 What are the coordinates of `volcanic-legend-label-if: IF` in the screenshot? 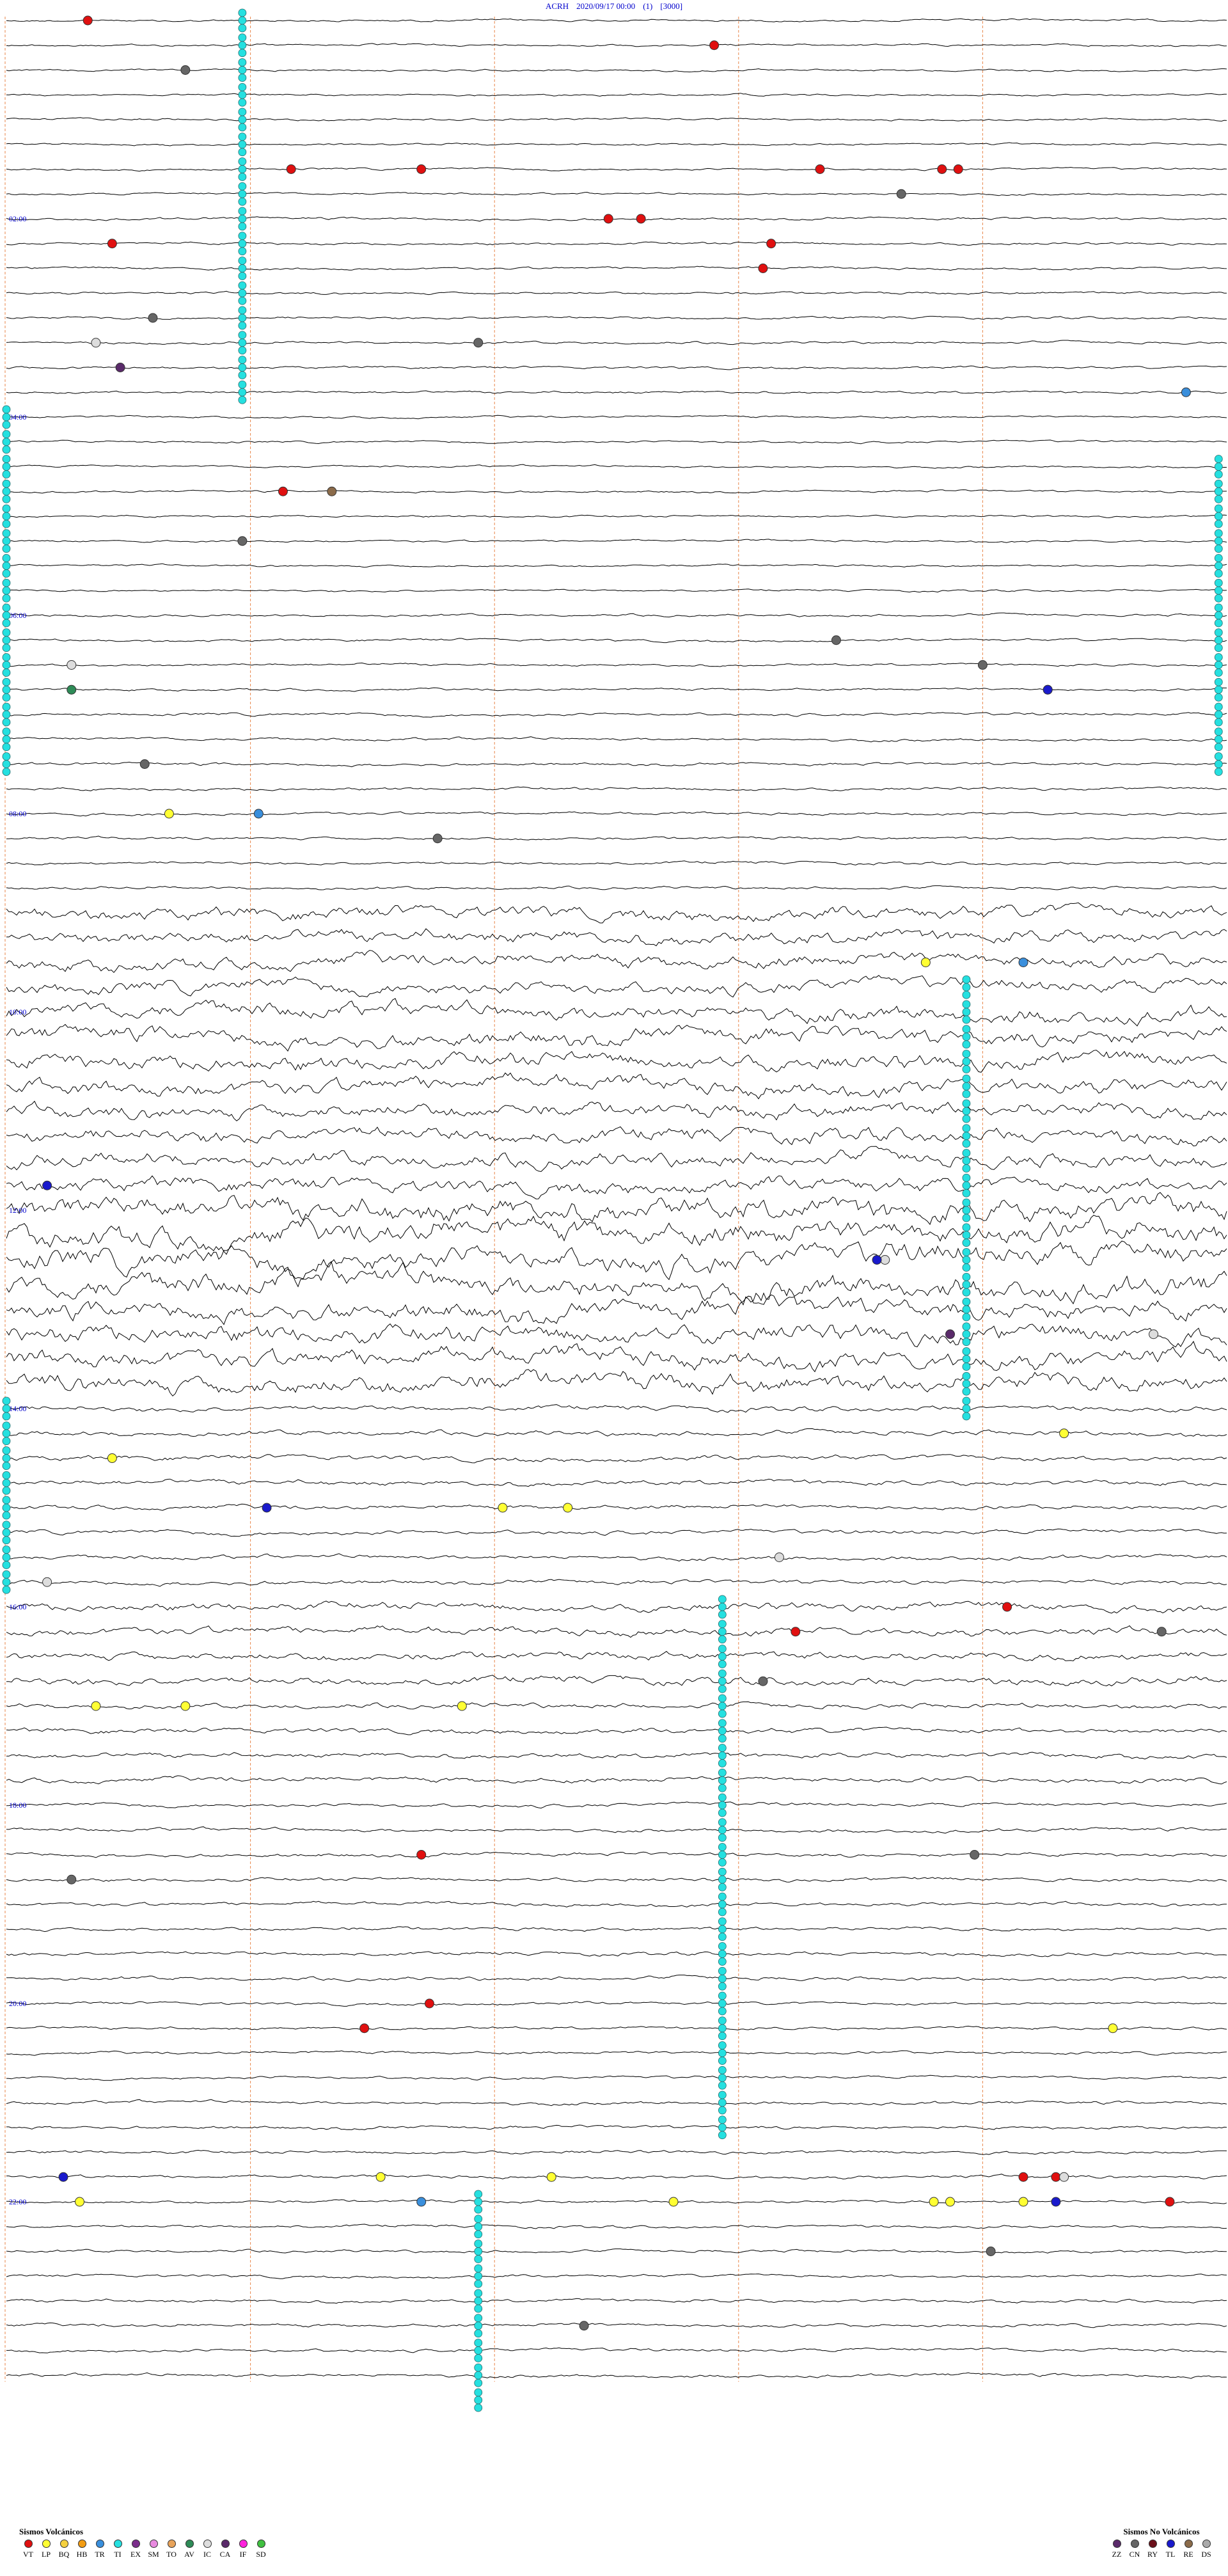 It's located at (243, 2554).